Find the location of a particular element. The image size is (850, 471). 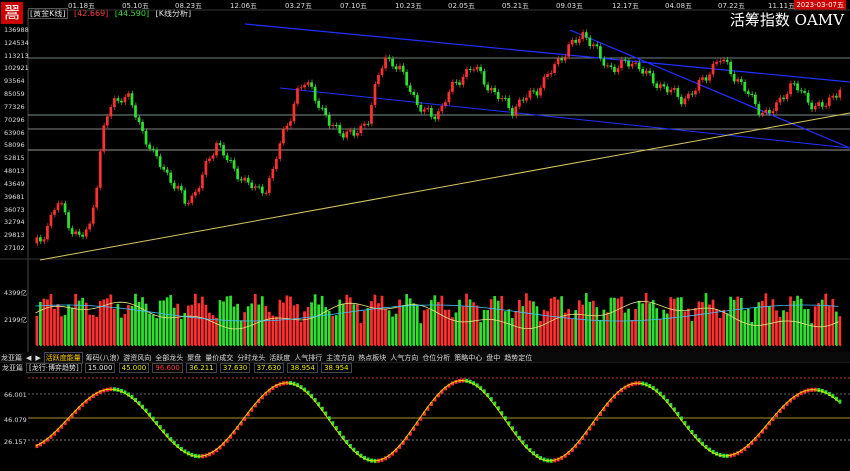

tab-item: 人气排行 is located at coordinates (308, 358).